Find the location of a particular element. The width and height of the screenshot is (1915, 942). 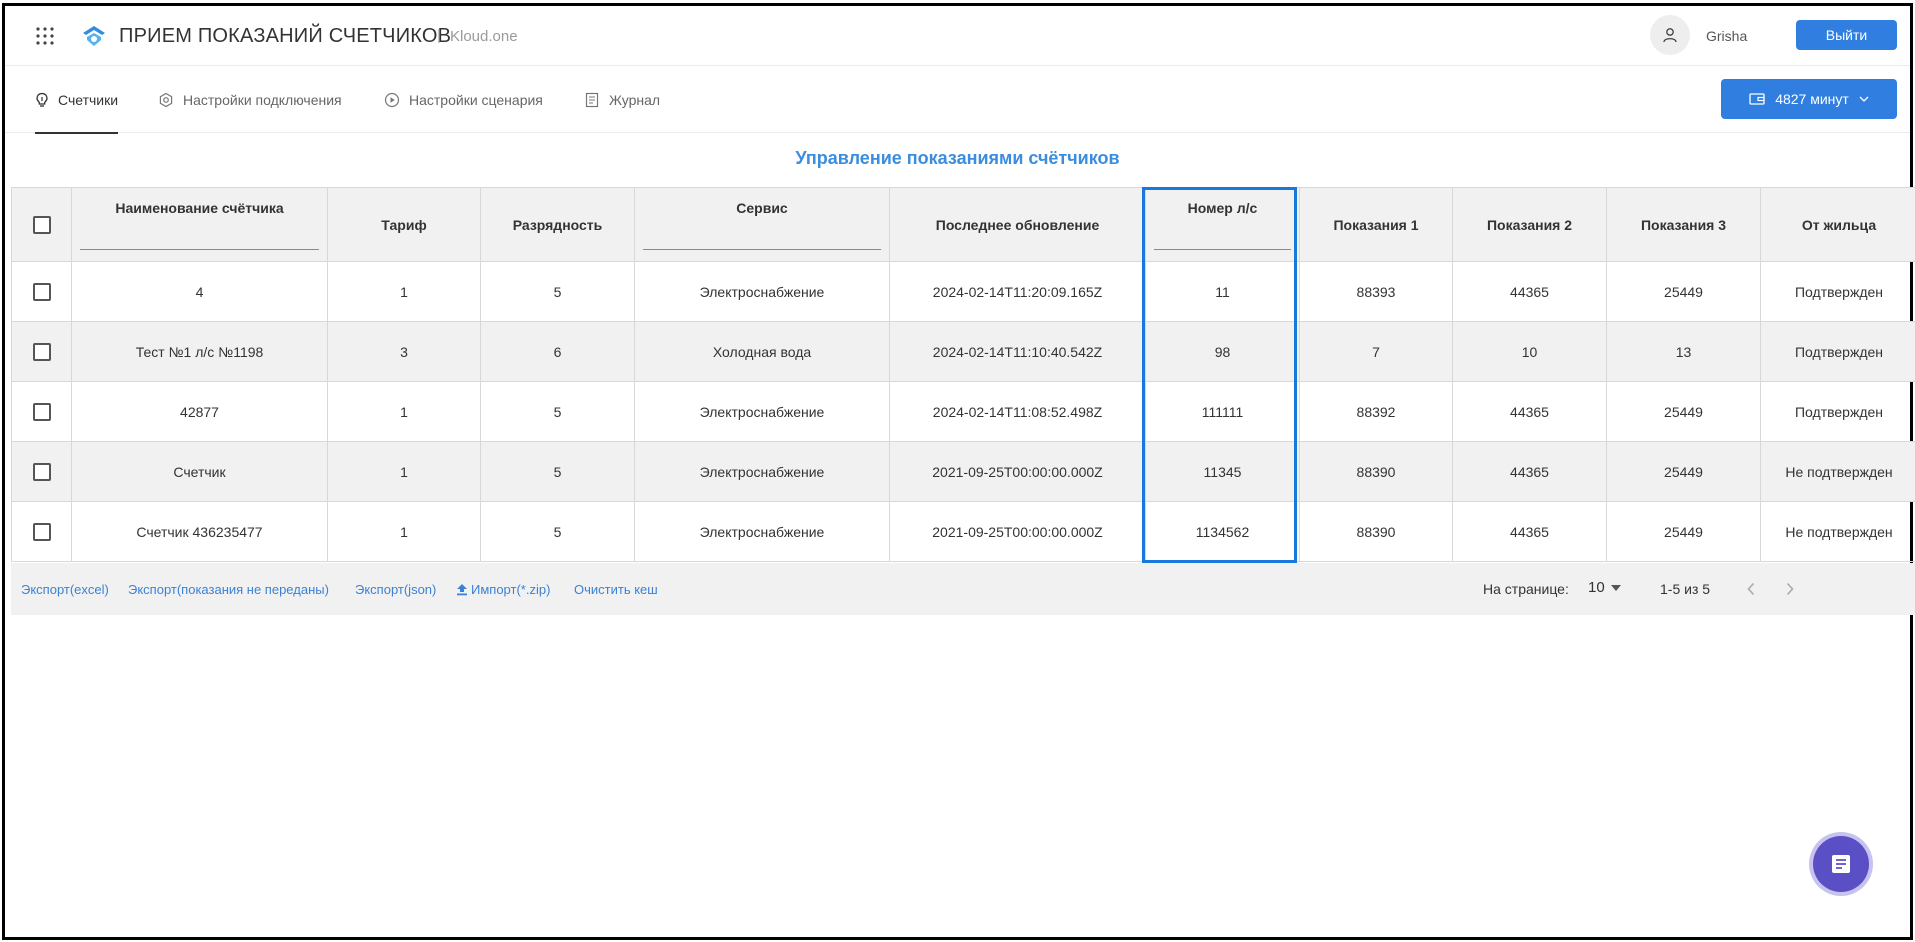

hexagon-settings-icon is located at coordinates (166, 100).